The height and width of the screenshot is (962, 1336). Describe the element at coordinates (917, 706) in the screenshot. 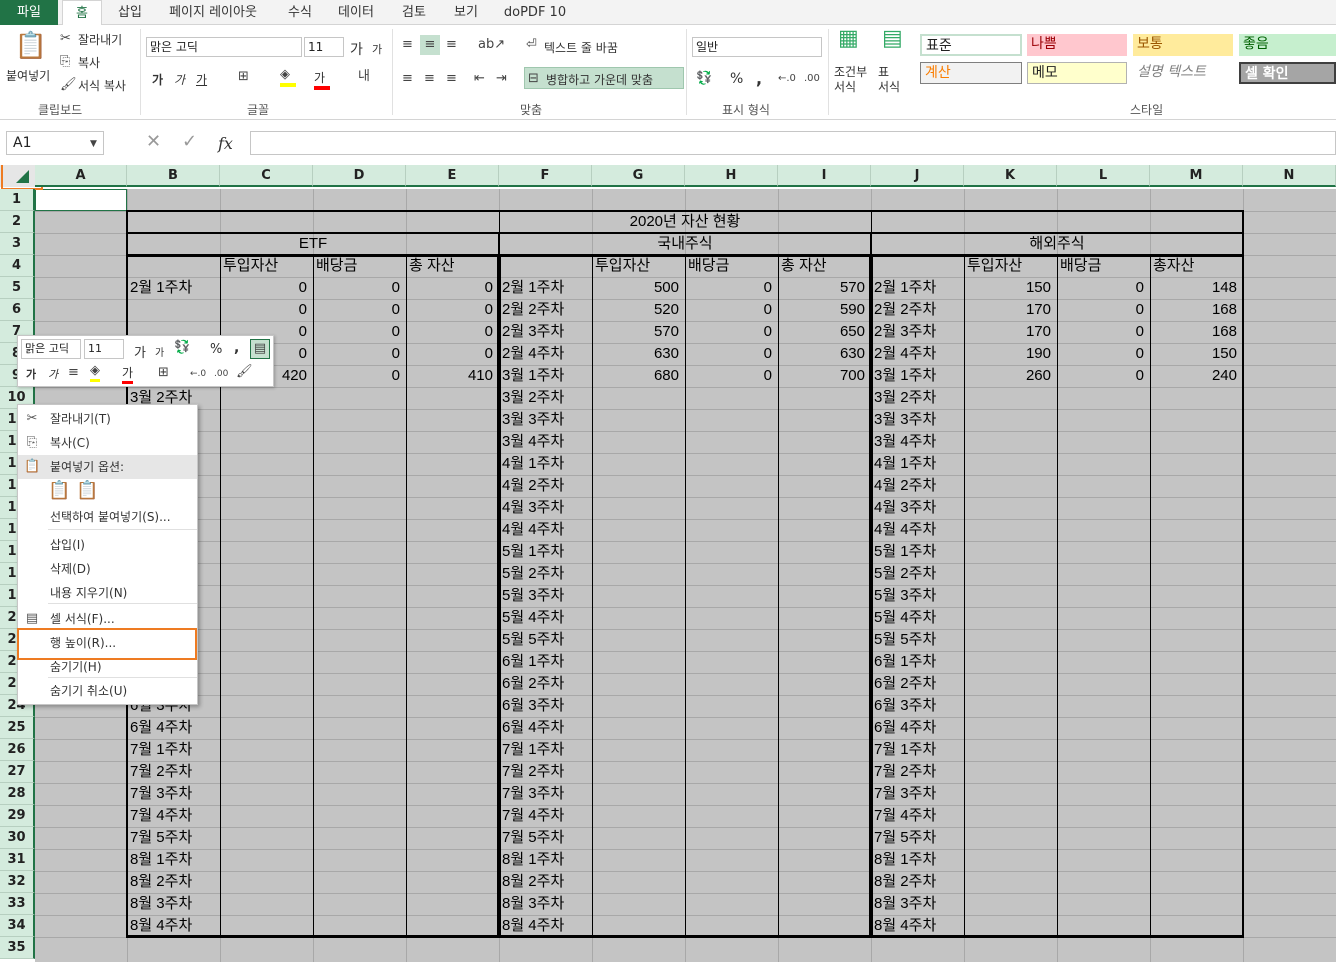

I see `cell: 6월 3주차` at that location.